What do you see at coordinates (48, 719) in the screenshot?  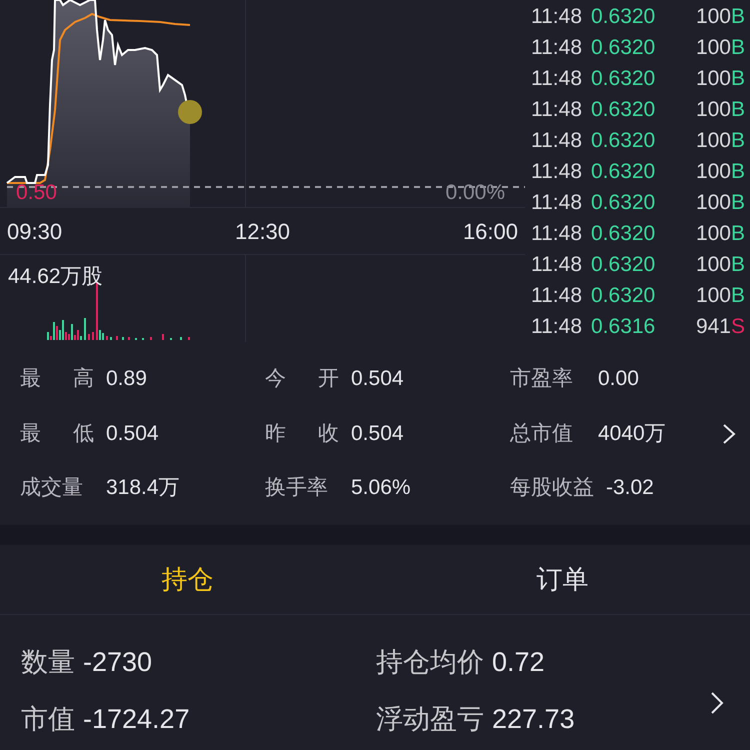 I see `position-label: 市值` at bounding box center [48, 719].